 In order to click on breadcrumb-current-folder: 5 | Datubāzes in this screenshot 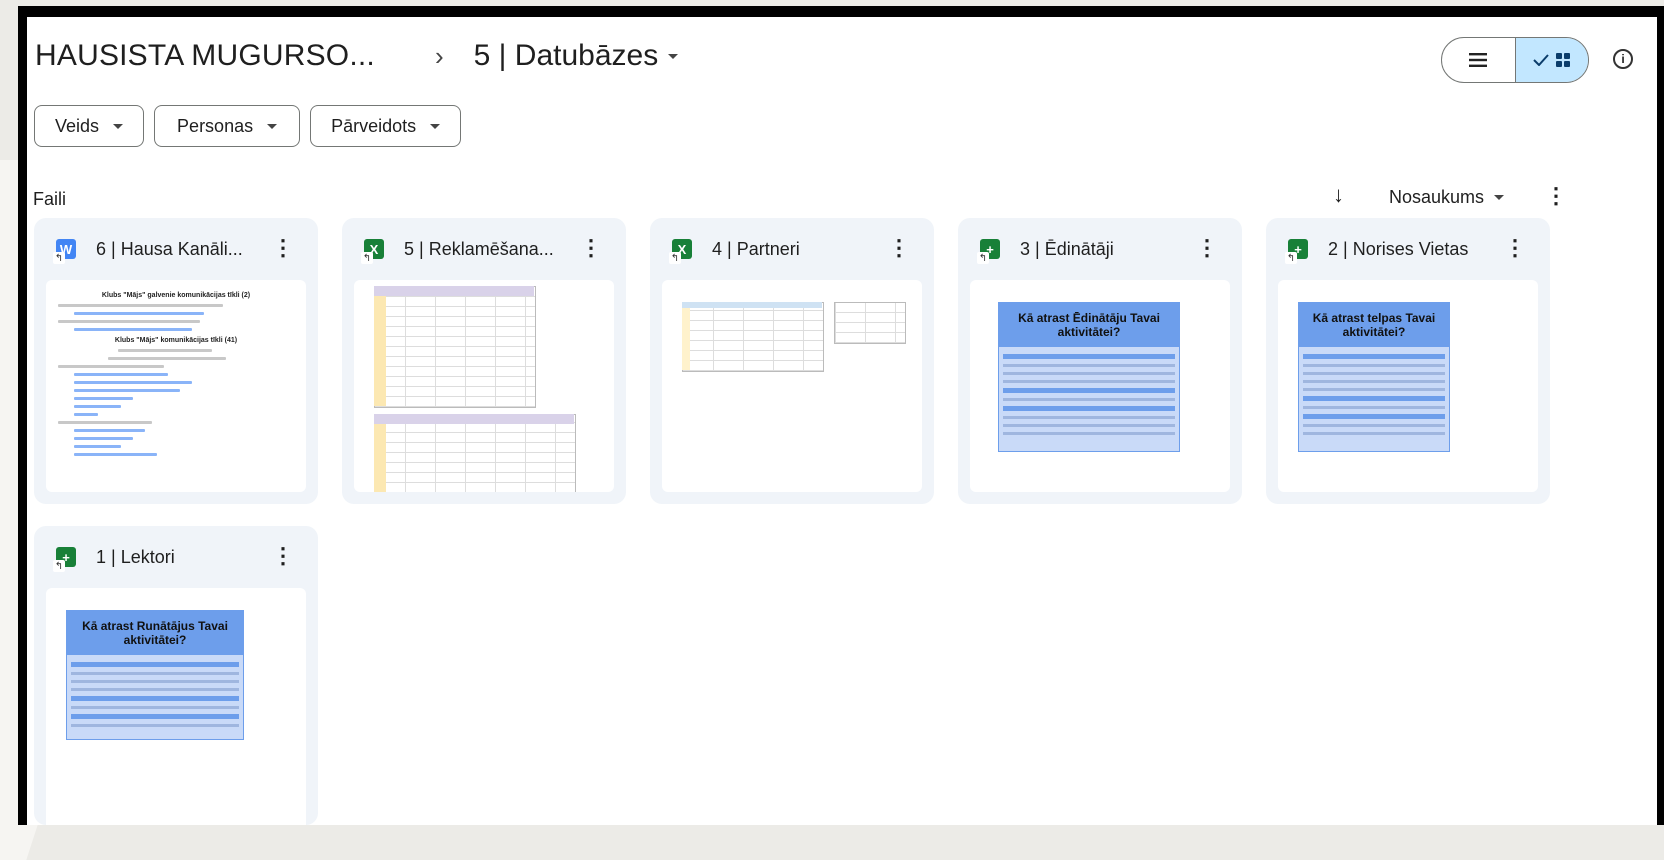, I will do `click(576, 56)`.